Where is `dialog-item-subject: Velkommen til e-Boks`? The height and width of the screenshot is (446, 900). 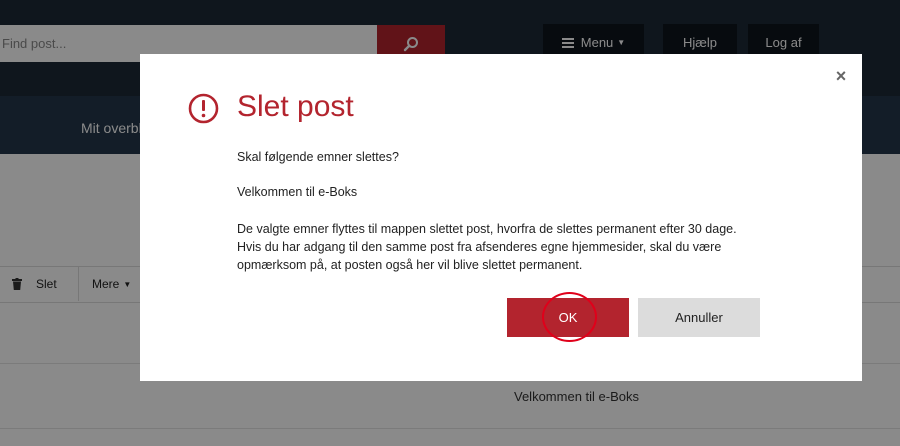
dialog-item-subject: Velkommen til e-Boks is located at coordinates (297, 192).